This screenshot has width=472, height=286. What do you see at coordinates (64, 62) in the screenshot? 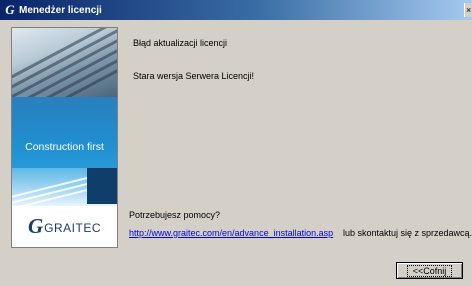
I see `building-photo` at bounding box center [64, 62].